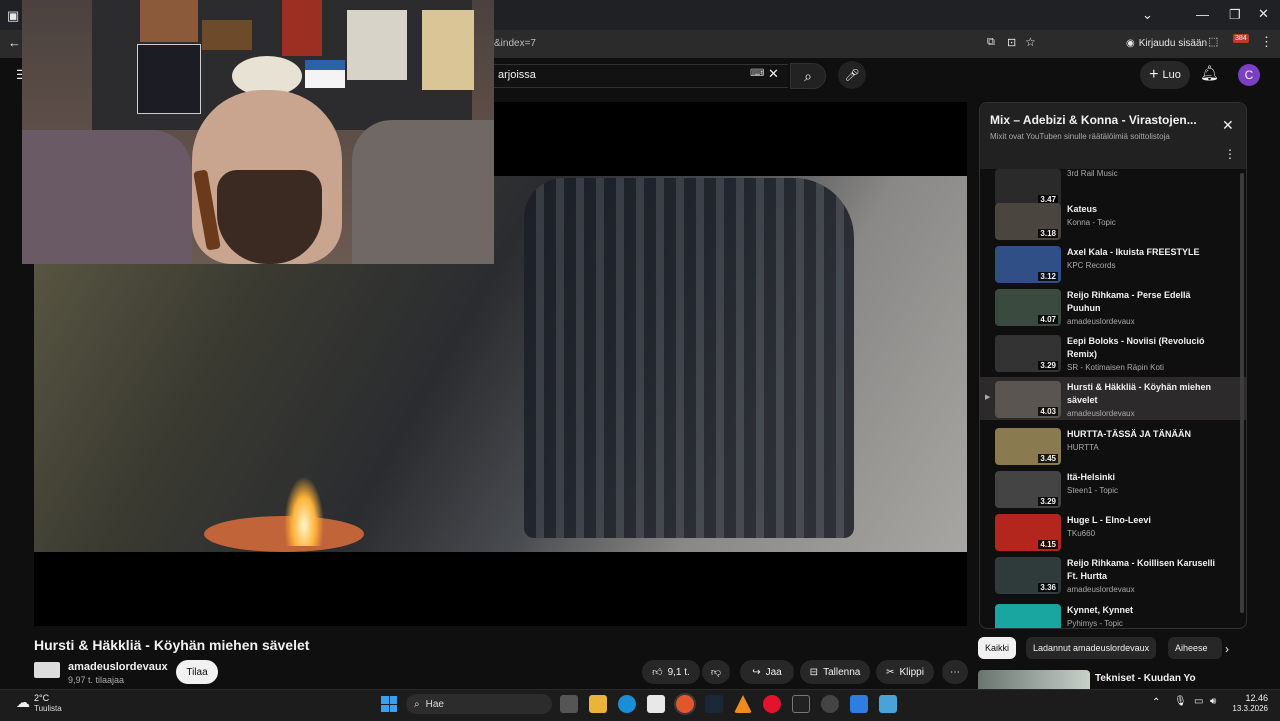 This screenshot has width=1280, height=721. Describe the element at coordinates (1180, 701) in the screenshot. I see `tray-mic-icon: 🎙︎` at that location.